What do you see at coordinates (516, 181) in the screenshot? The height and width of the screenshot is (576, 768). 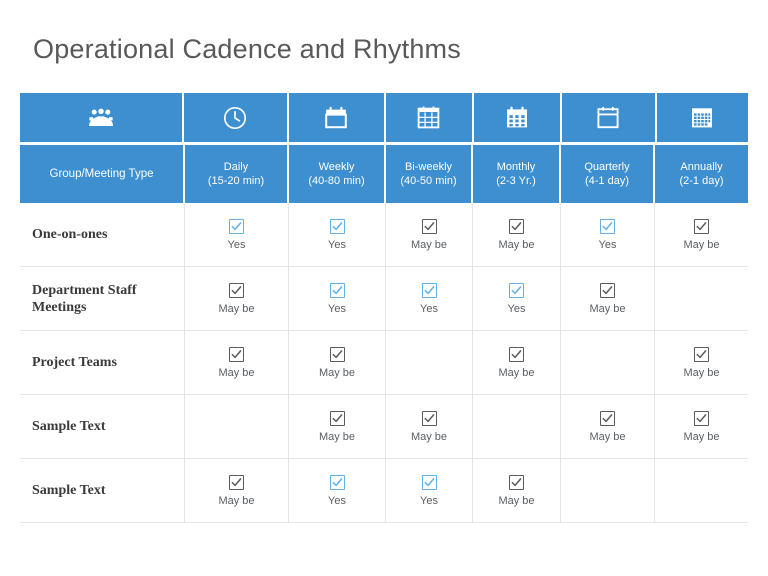 I see `column-header-sublabel: (2-3 Yr.)` at bounding box center [516, 181].